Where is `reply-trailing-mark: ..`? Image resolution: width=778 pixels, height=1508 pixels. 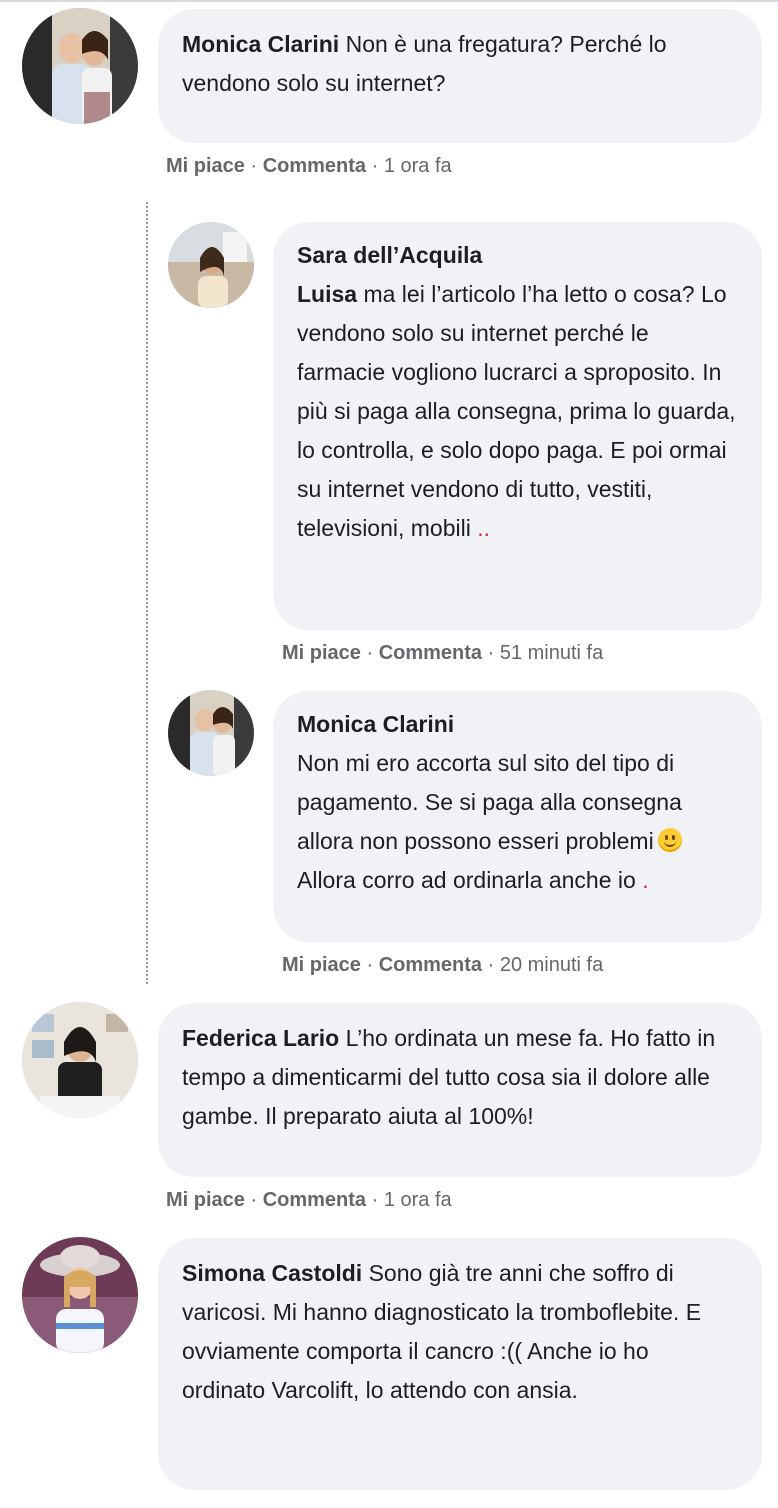 reply-trailing-mark: .. is located at coordinates (484, 528).